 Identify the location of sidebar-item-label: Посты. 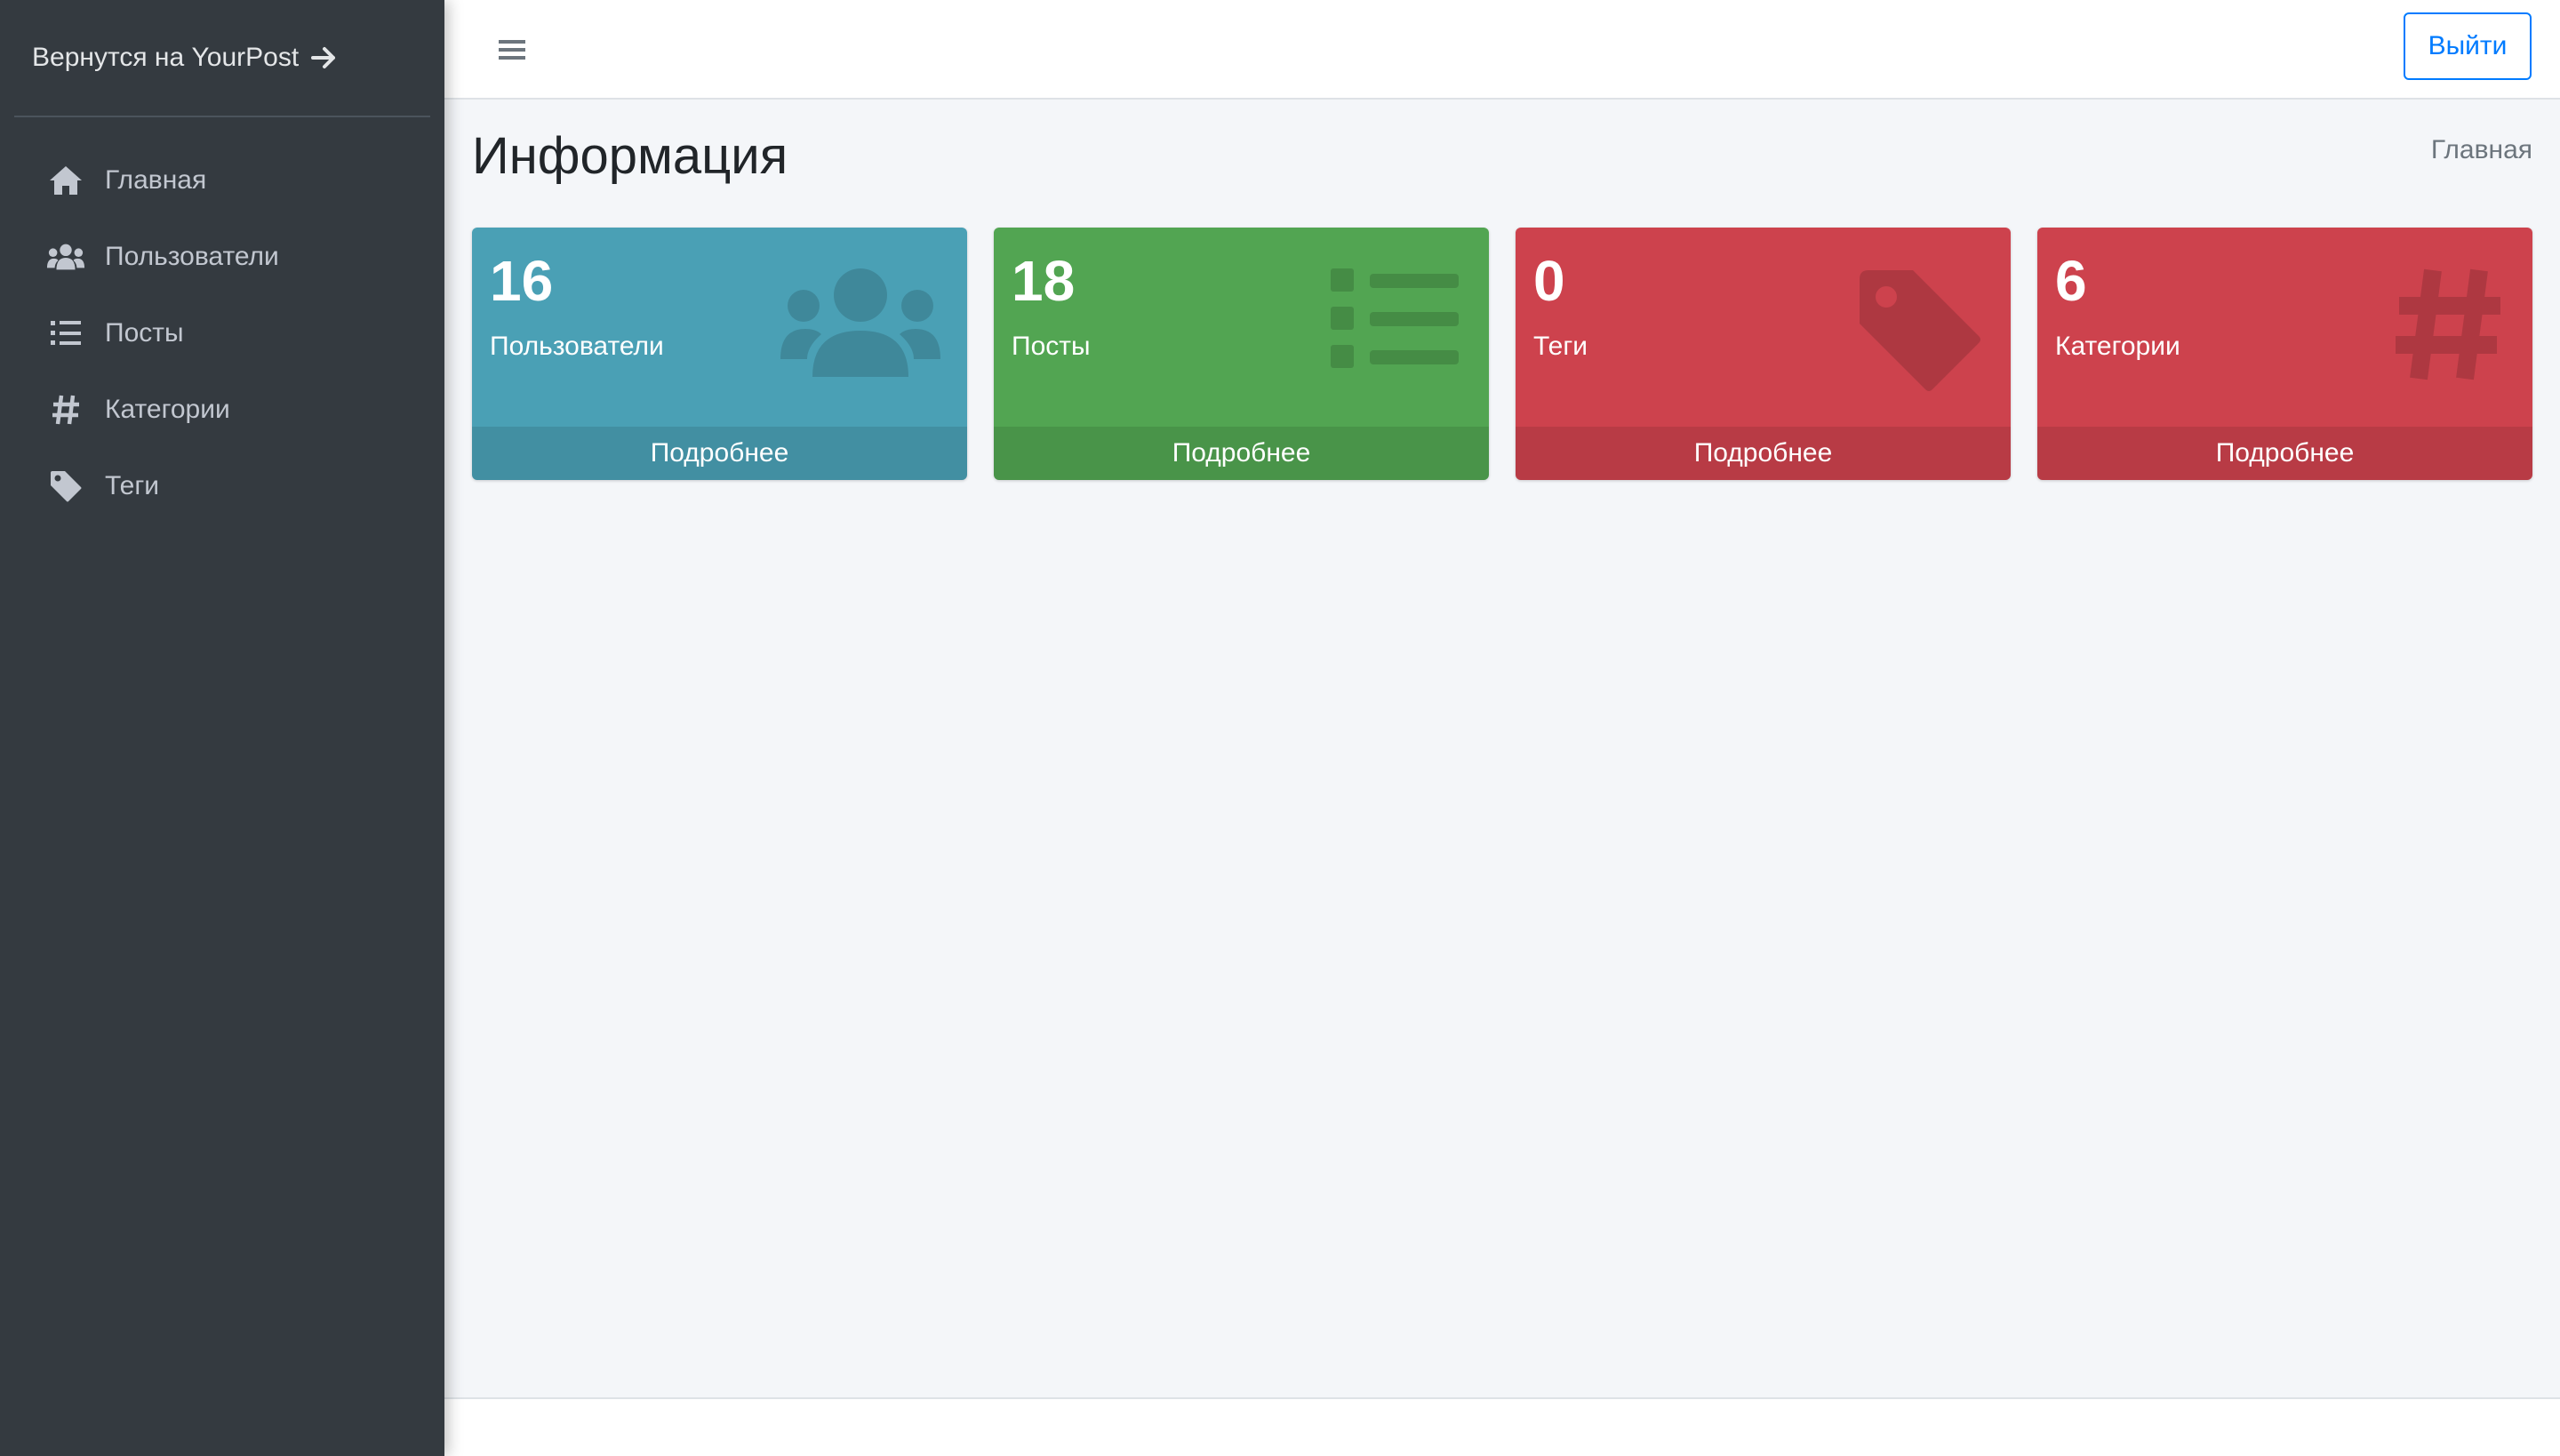
(144, 333).